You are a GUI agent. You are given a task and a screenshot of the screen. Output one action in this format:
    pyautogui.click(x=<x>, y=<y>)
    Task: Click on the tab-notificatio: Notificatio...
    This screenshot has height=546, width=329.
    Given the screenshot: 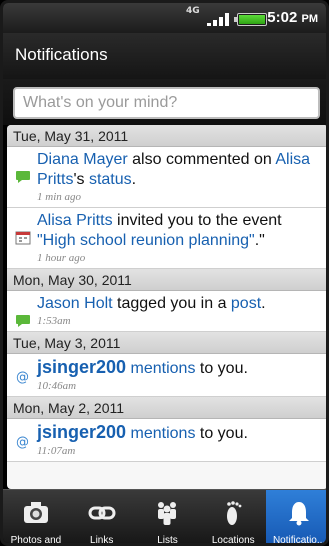 What is the action you would take?
    pyautogui.click(x=296, y=518)
    